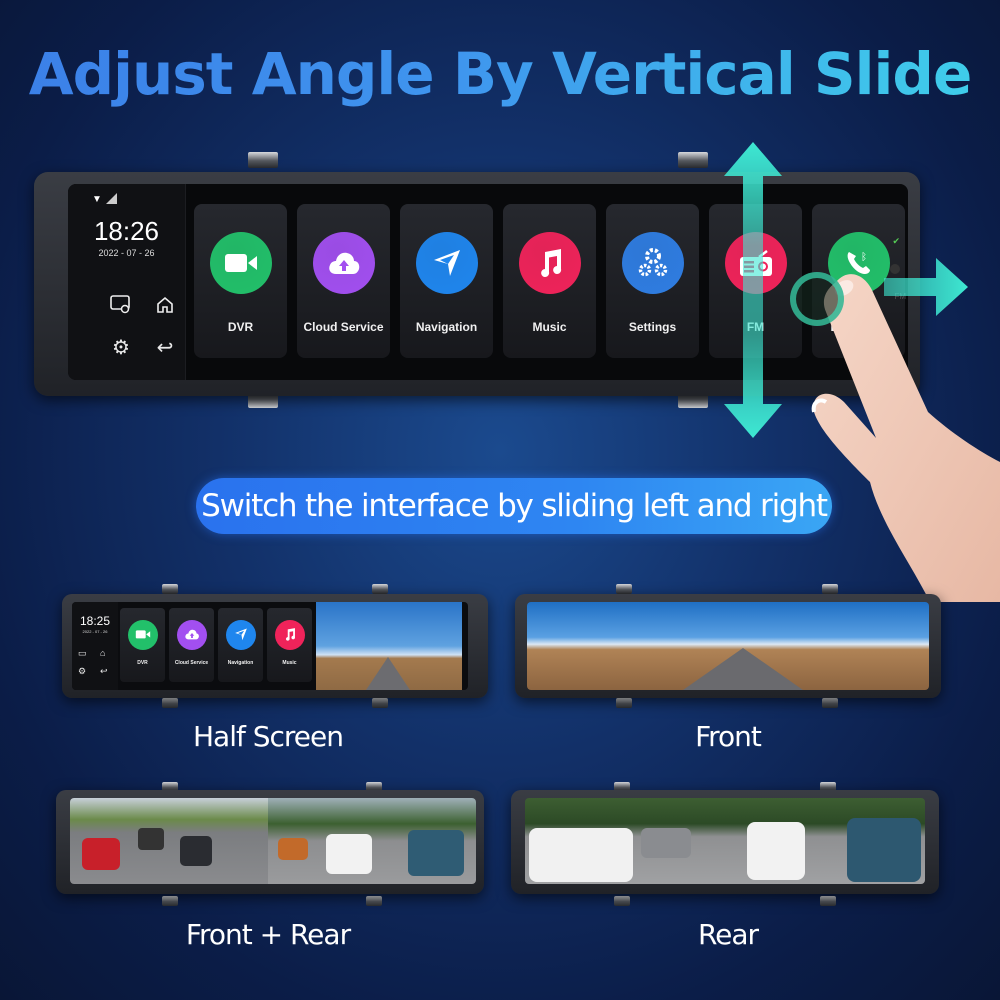 The height and width of the screenshot is (1000, 1000). I want to click on split-camera-view, so click(273, 841).